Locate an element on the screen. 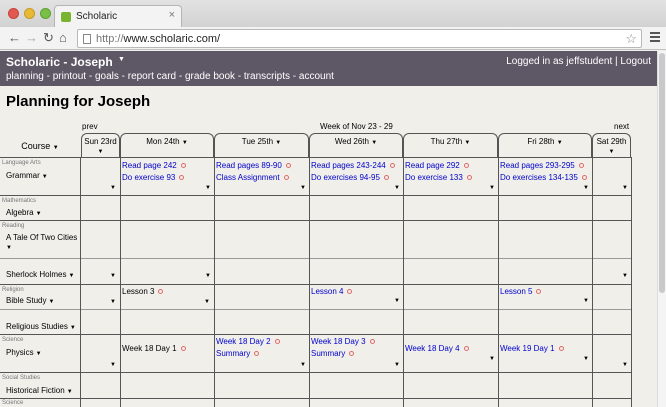 The height and width of the screenshot is (407, 666). course-historical-fiction: Historical Fiction ▼ is located at coordinates (39, 390).